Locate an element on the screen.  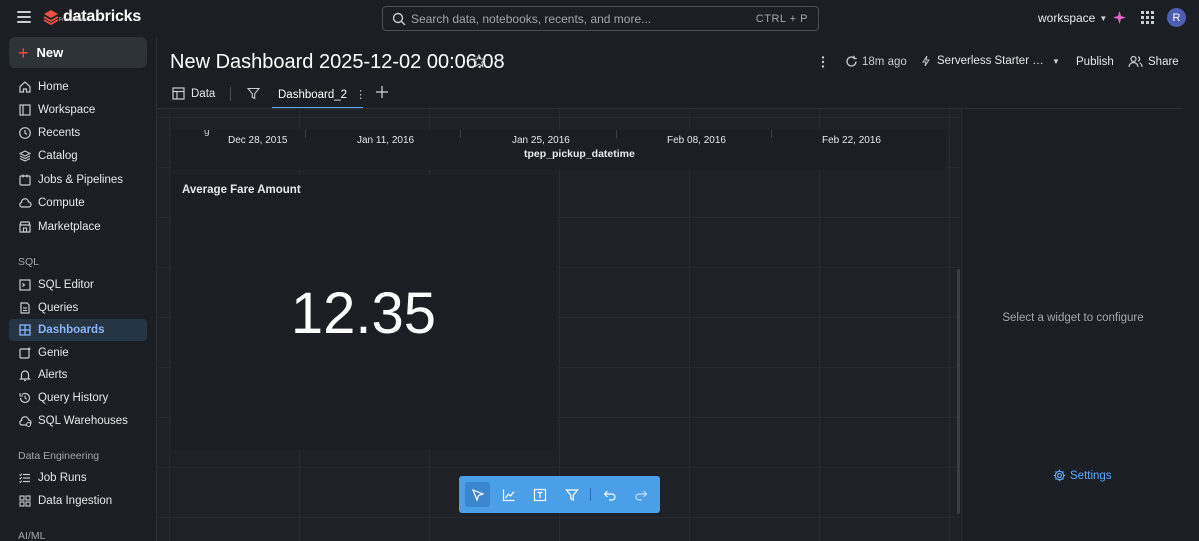
sidebar-item-queries: Queries is located at coordinates (78, 308).